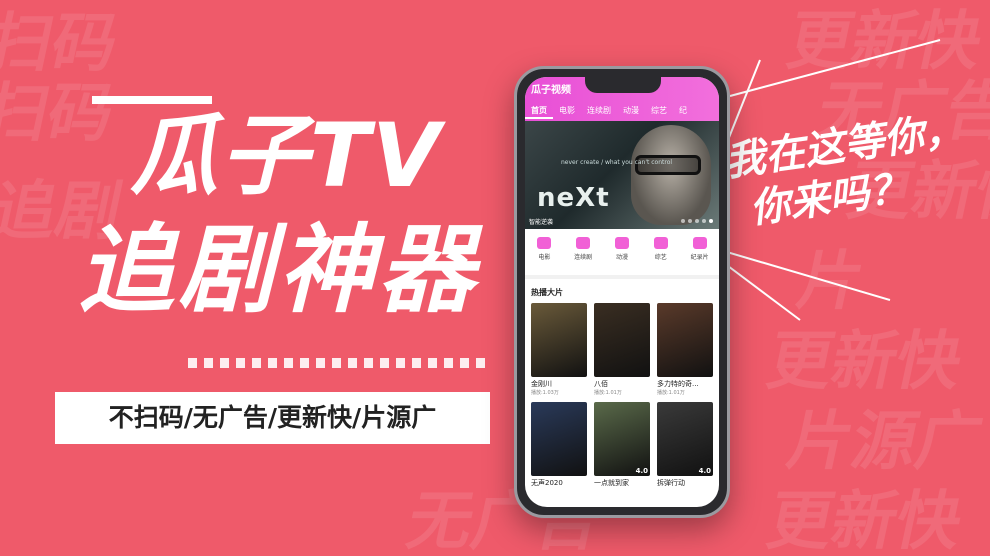  I want to click on banner-title: neXt, so click(573, 198).